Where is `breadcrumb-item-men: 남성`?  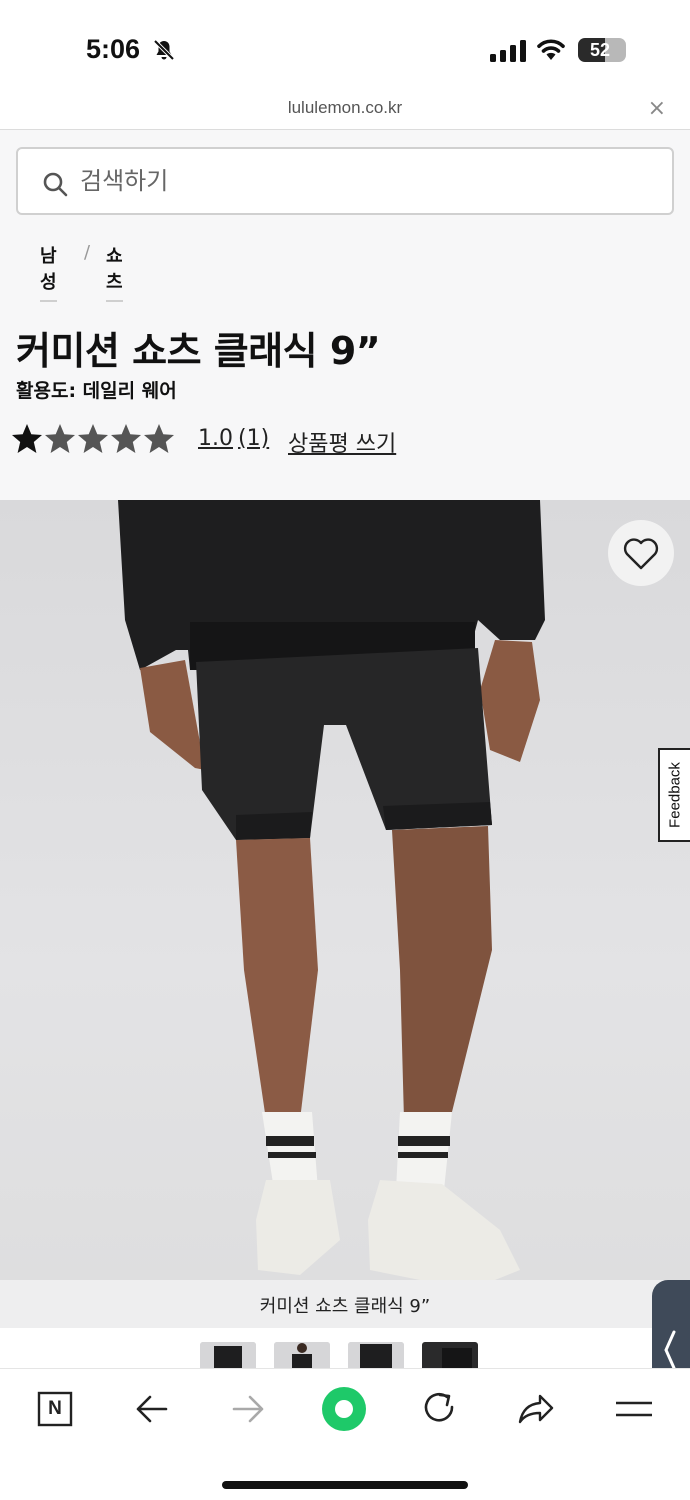 breadcrumb-item-men: 남성 is located at coordinates (48, 272).